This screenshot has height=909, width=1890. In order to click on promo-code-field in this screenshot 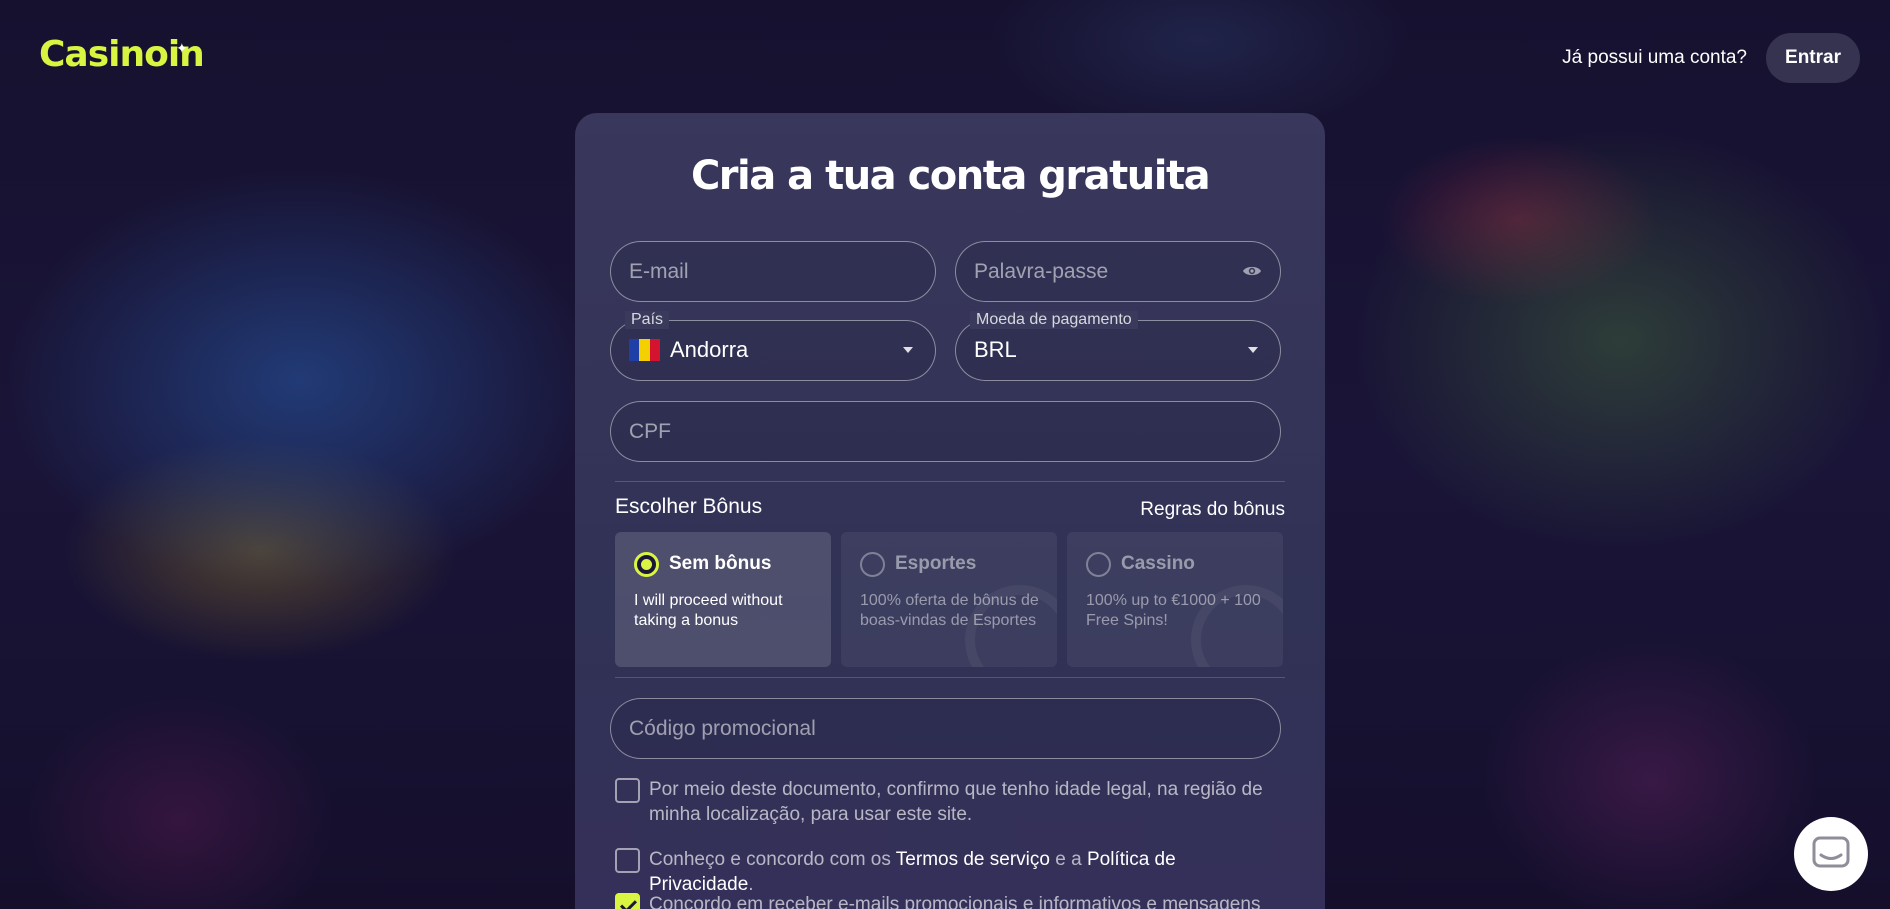, I will do `click(945, 728)`.